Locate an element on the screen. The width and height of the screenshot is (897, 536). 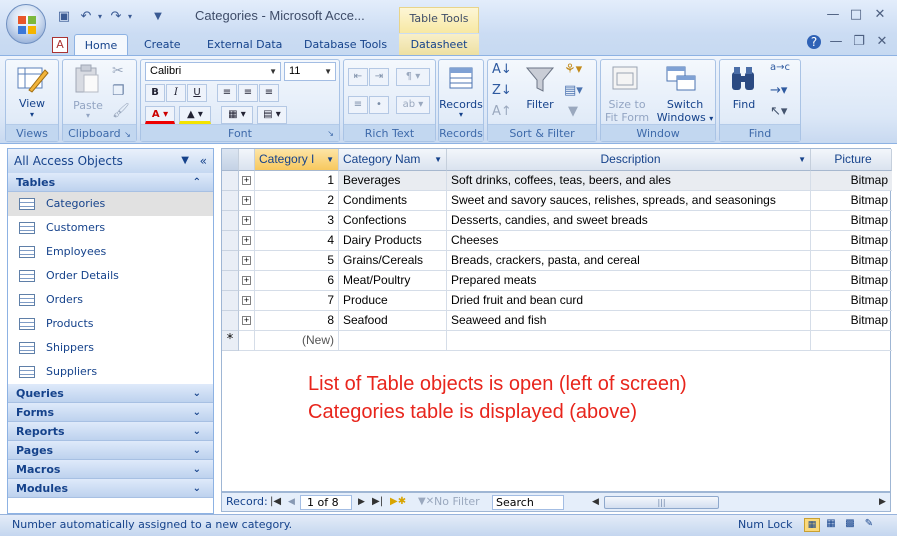
last-record-icon: ▶| is located at coordinates (377, 502).